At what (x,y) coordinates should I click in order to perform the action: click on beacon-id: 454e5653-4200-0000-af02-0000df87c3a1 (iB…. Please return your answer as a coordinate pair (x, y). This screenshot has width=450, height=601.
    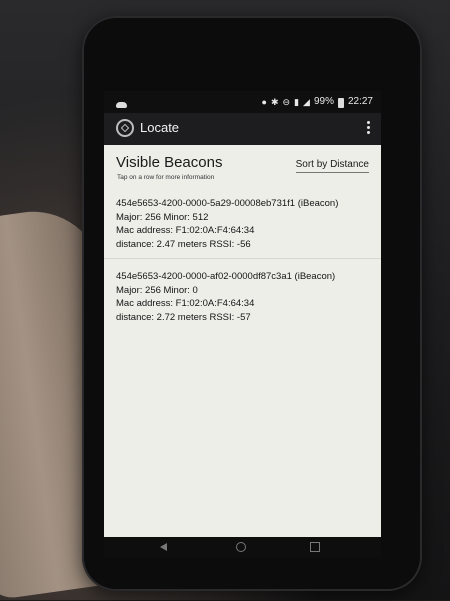
    Looking at the image, I should click on (226, 276).